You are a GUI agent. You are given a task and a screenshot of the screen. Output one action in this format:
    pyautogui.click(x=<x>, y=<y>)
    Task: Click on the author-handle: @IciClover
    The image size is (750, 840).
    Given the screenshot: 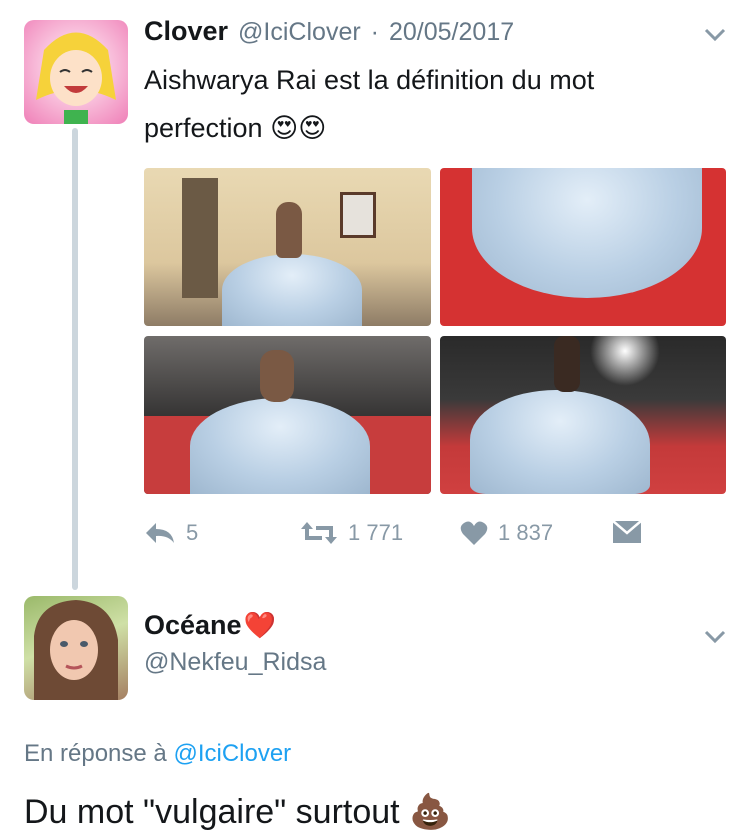 What is the action you would take?
    pyautogui.click(x=299, y=32)
    